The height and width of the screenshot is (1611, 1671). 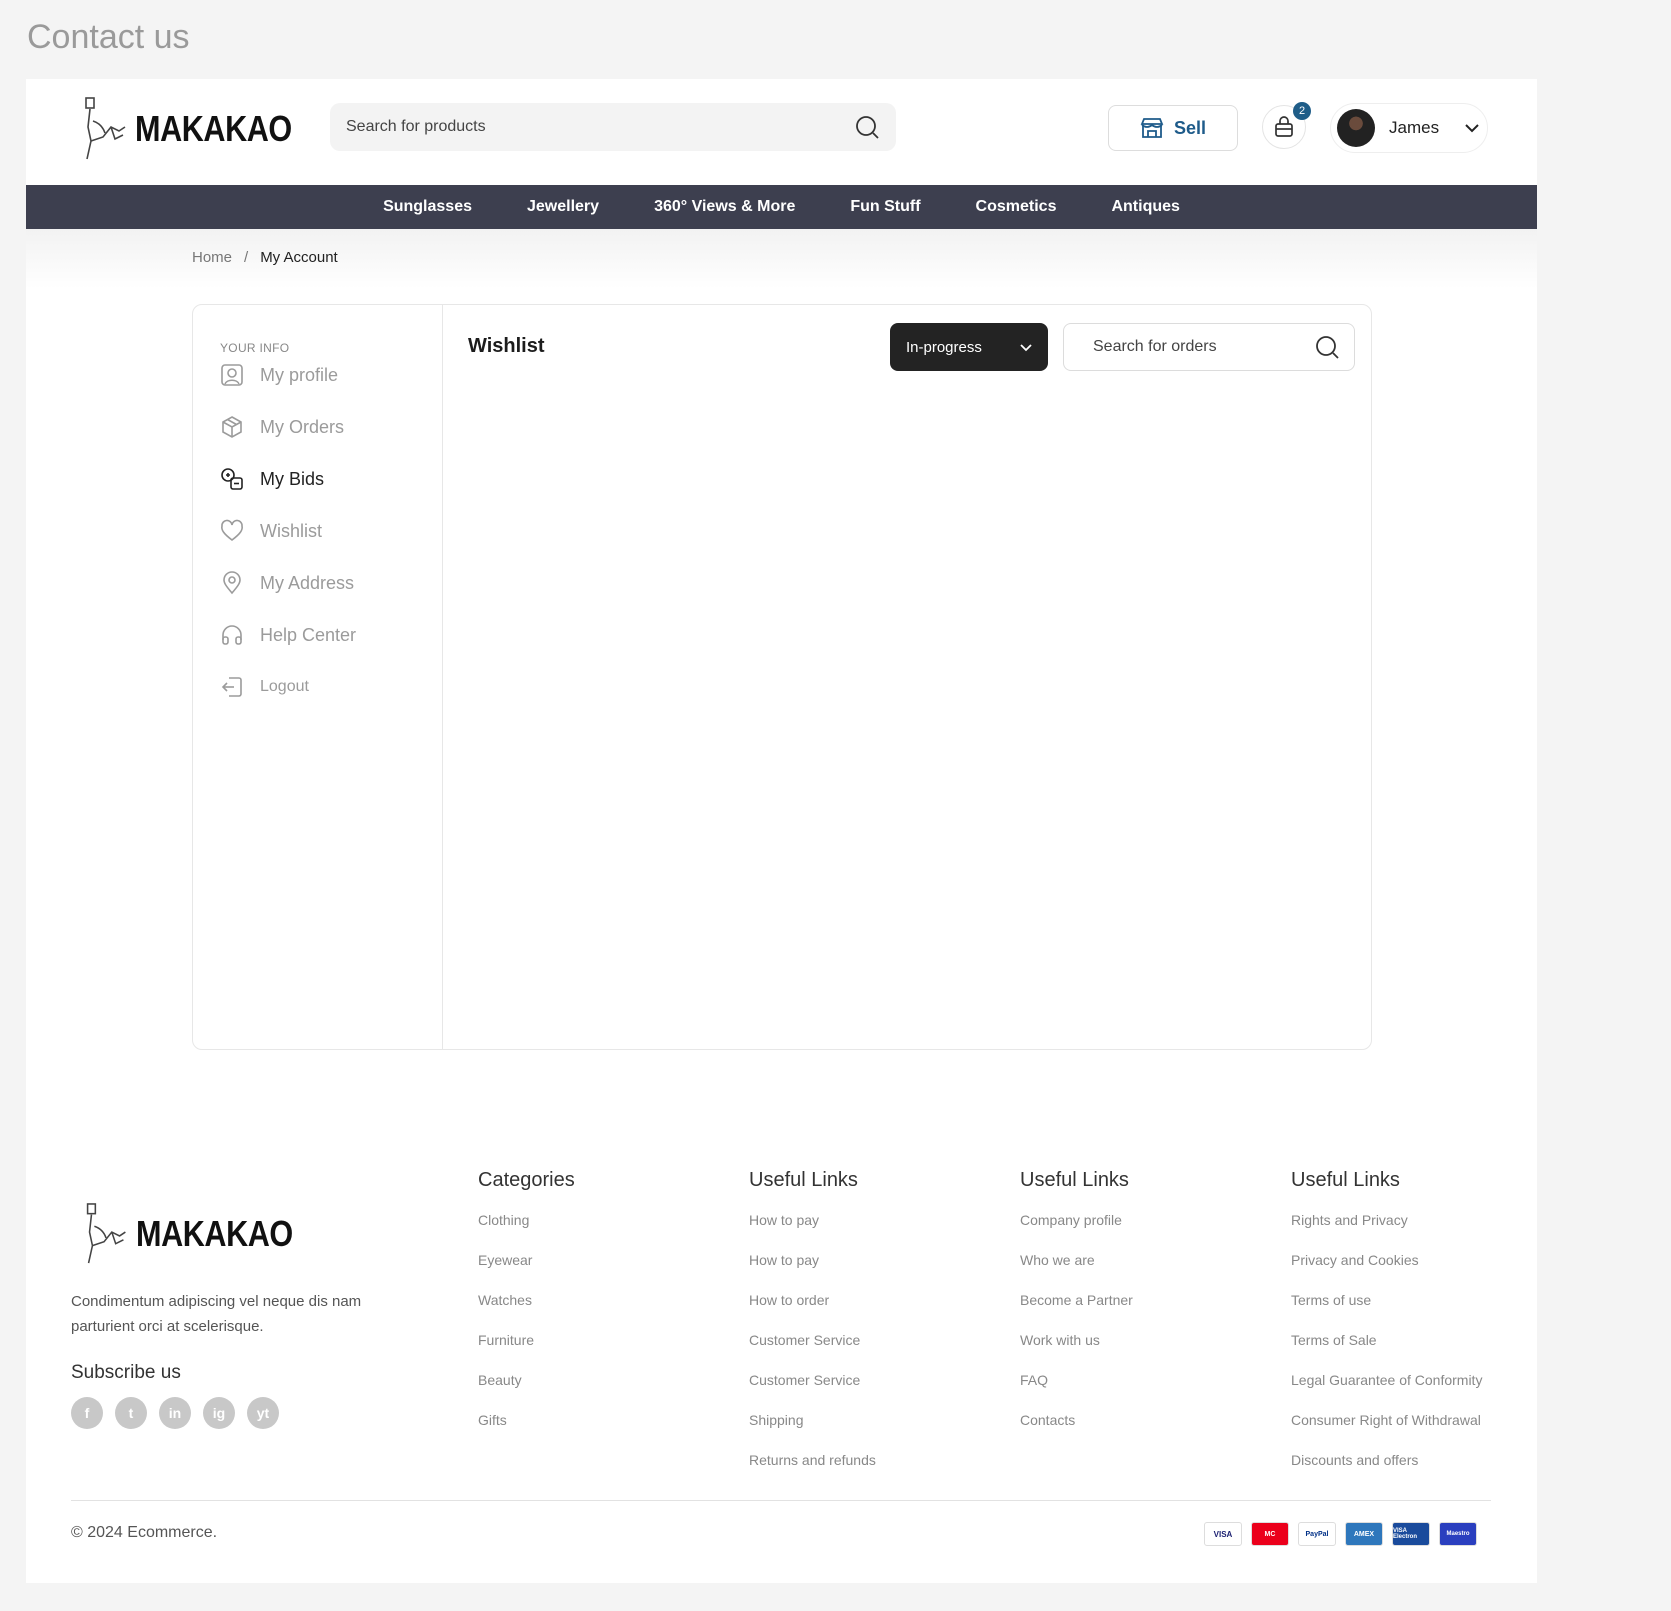 I want to click on footer-link: FAQ, so click(x=1076, y=1390).